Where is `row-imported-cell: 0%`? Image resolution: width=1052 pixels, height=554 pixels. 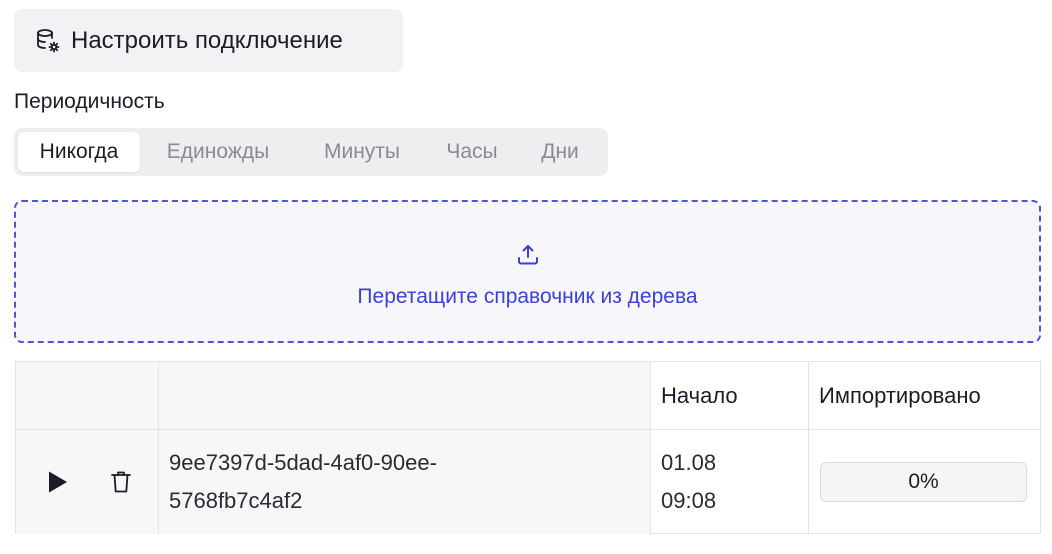 row-imported-cell: 0% is located at coordinates (924, 482).